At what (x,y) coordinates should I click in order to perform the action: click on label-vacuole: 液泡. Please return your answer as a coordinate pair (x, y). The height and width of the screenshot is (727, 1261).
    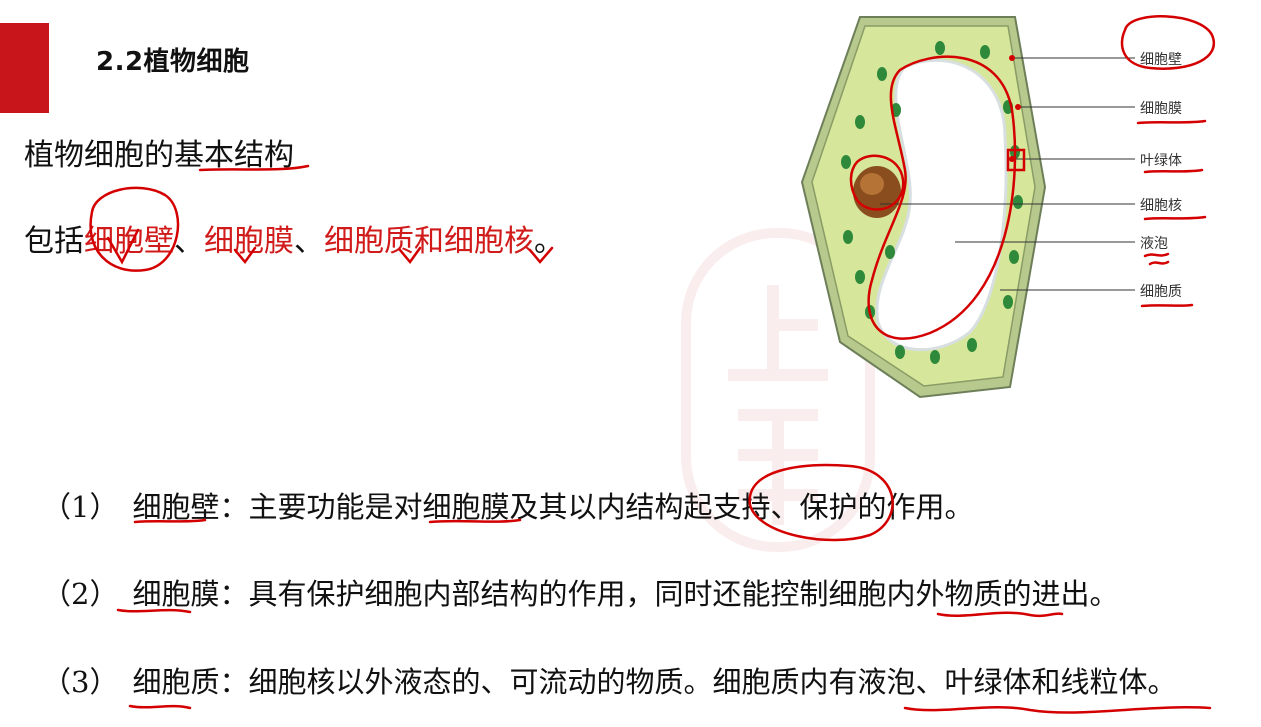
    Looking at the image, I should click on (1154, 244).